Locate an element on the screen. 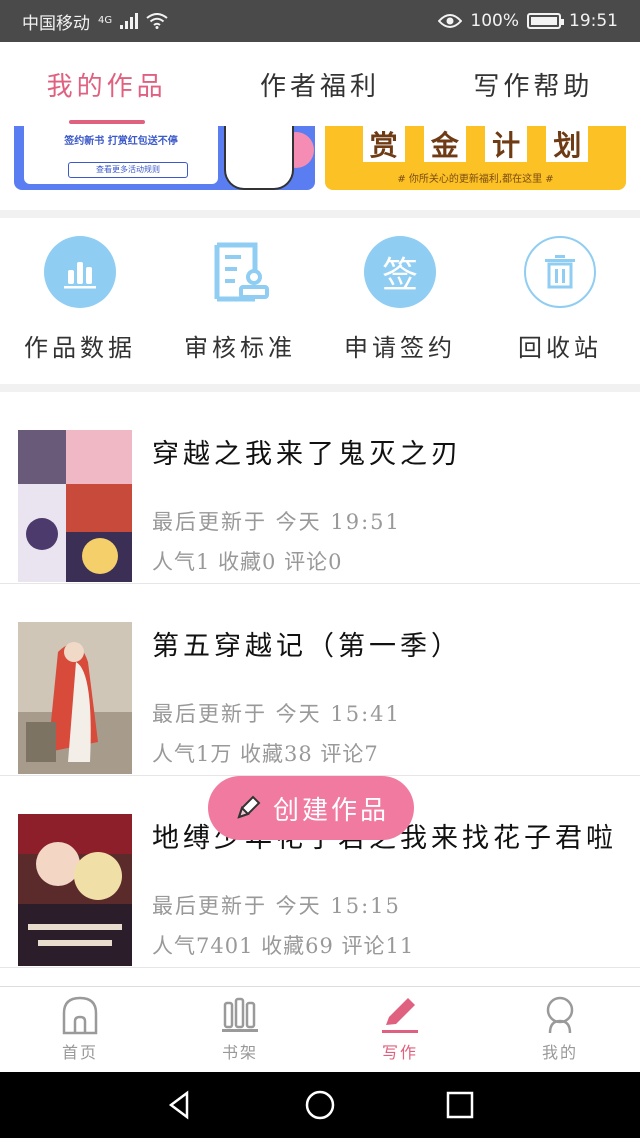 The height and width of the screenshot is (1138, 640). nav-label: 我的 is located at coordinates (559, 1052).